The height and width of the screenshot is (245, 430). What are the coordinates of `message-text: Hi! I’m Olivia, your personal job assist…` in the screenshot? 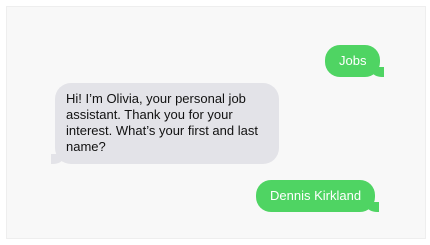 It's located at (162, 122).